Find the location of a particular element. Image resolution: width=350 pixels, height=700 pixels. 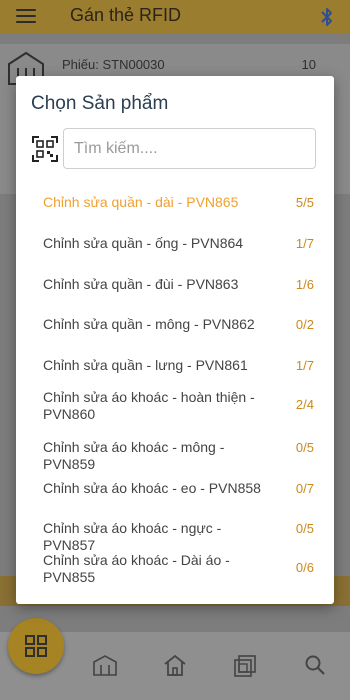

product-name: Chỉnh sửa áo khoác - hoàn thiện - PVN860 is located at coordinates (149, 405).